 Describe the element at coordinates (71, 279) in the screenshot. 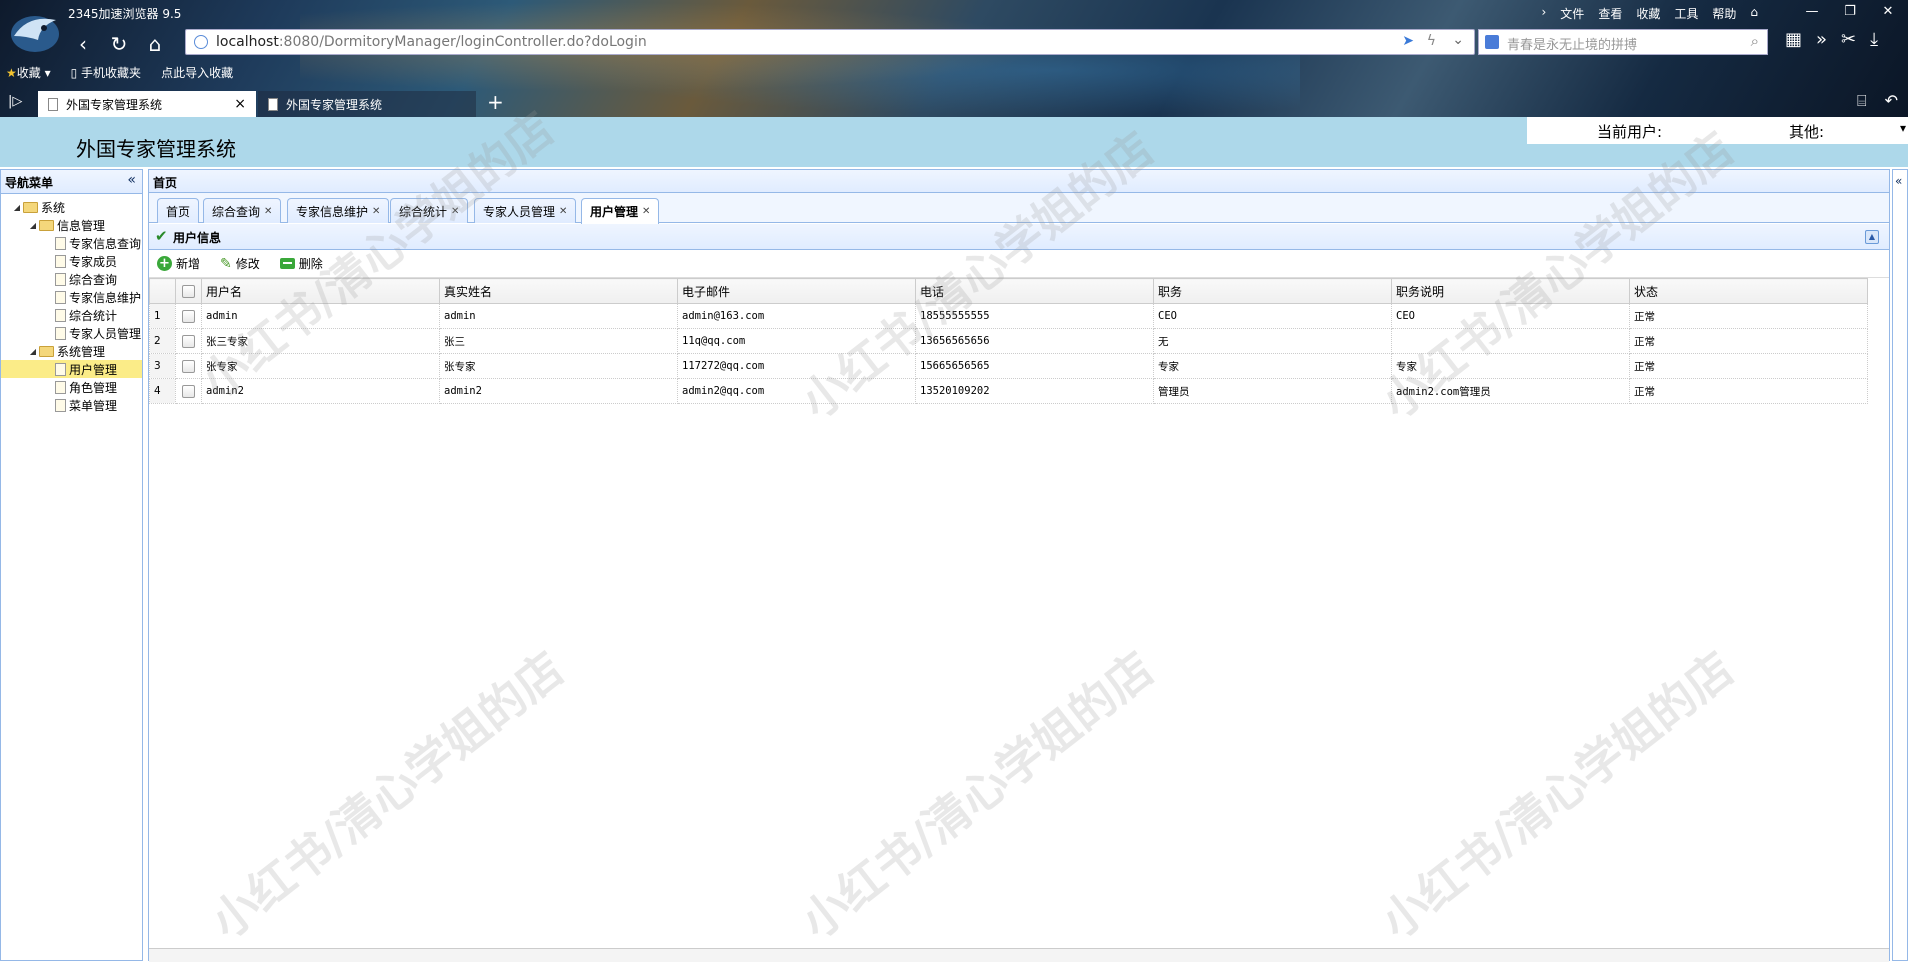

I see `nav-tree-node: 综合查询` at that location.